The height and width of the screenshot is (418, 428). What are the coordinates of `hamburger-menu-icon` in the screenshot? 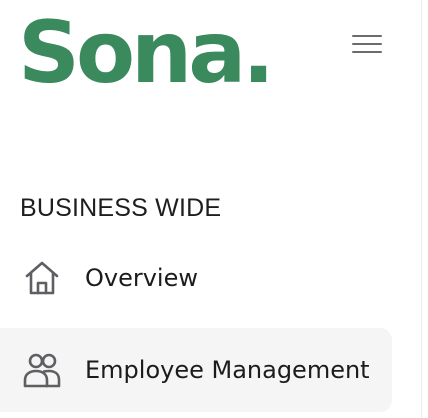 It's located at (367, 44).